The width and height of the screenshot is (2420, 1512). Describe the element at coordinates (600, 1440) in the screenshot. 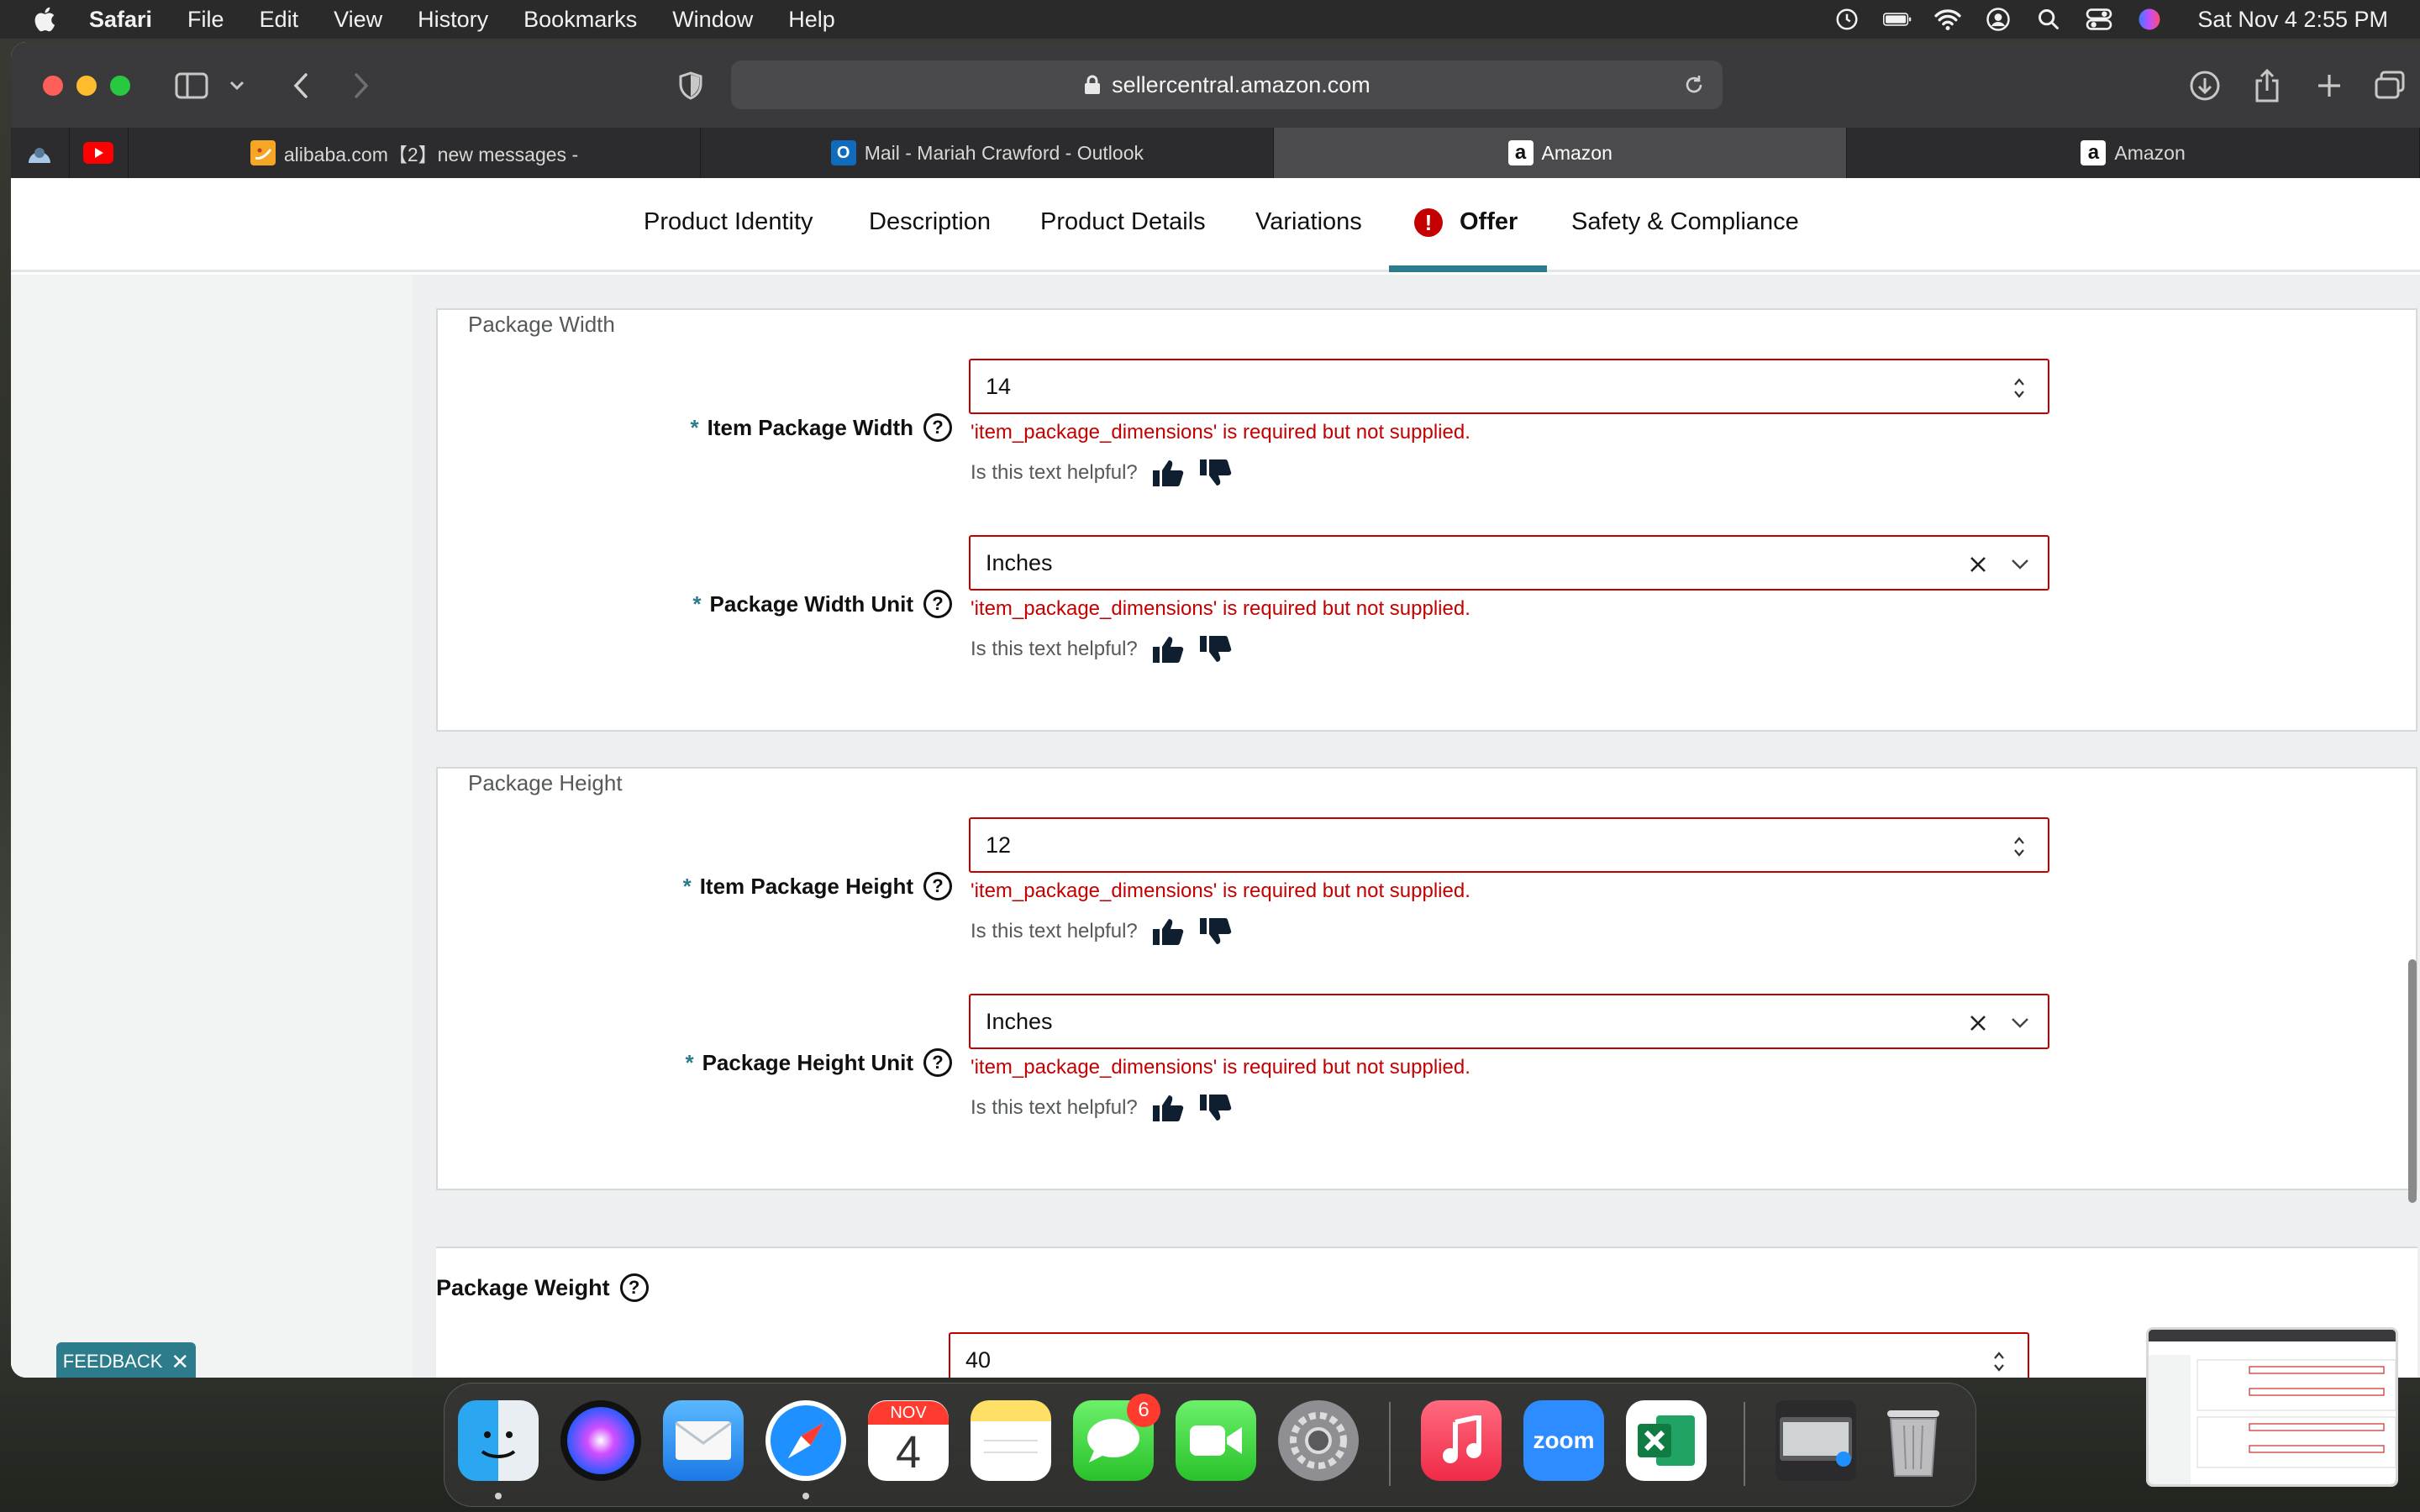

I see `siri-dock-icon` at that location.